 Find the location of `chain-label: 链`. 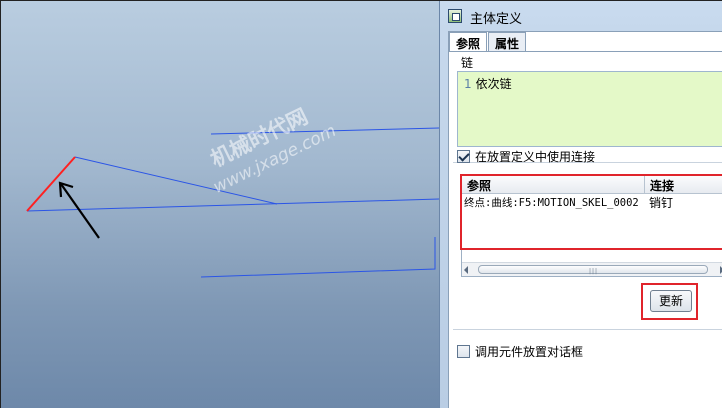

chain-label: 链 is located at coordinates (467, 63).